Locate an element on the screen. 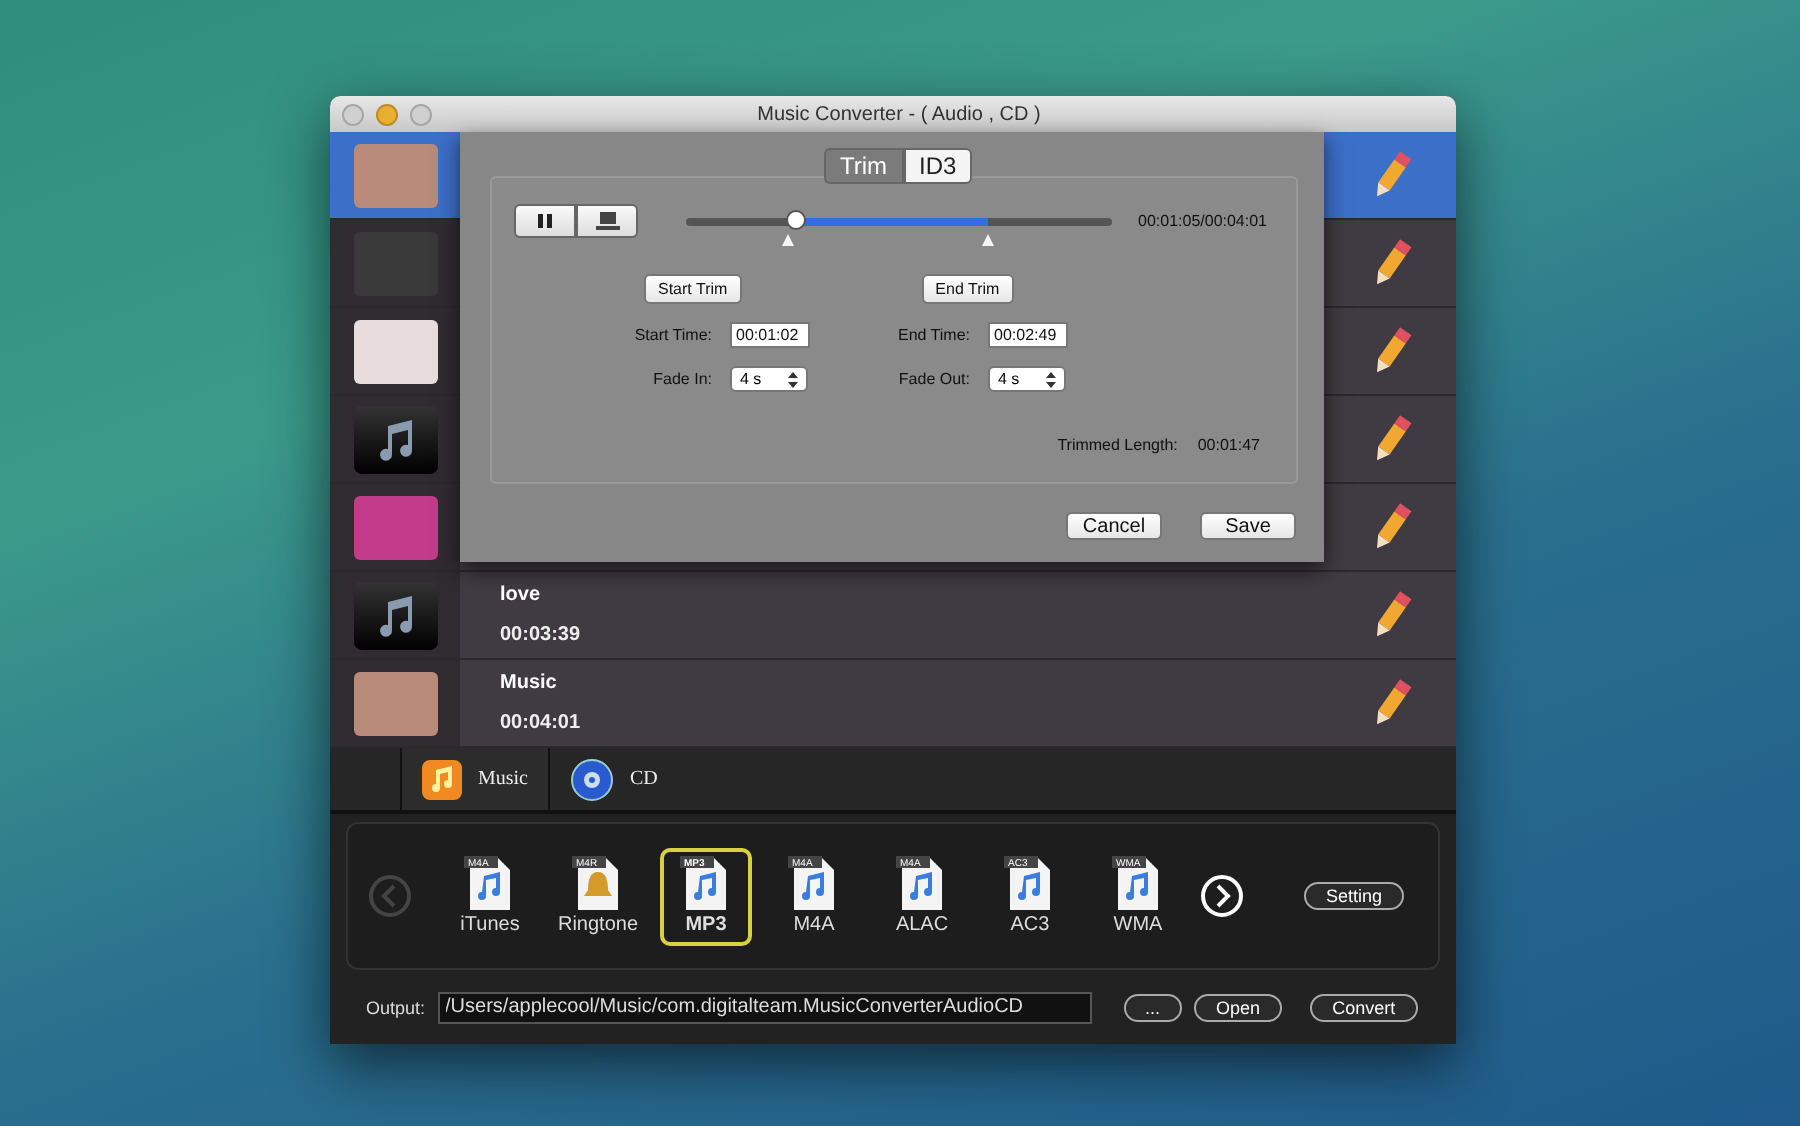  screen-button is located at coordinates (607, 221).